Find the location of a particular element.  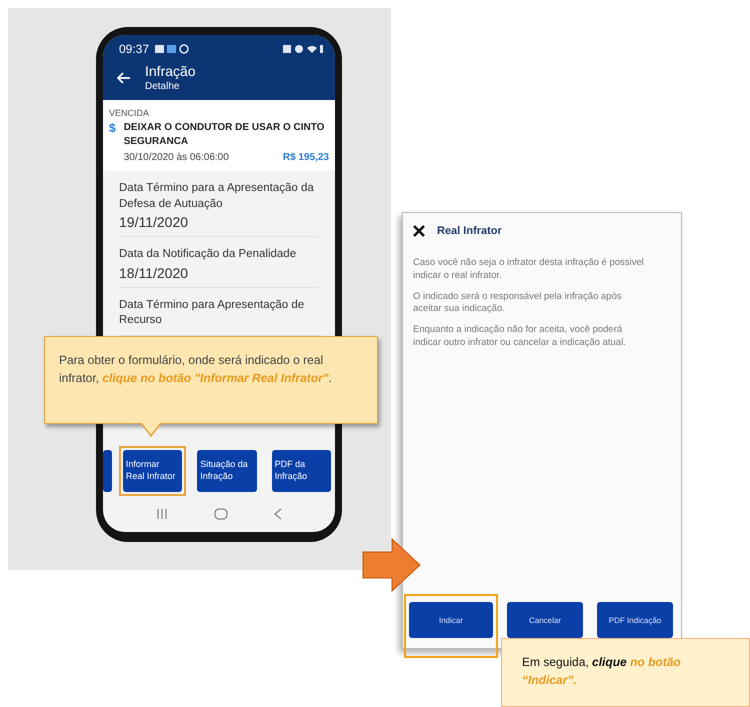

infraction-datetime: 30/10/2020 às 06:06:00 is located at coordinates (176, 157).